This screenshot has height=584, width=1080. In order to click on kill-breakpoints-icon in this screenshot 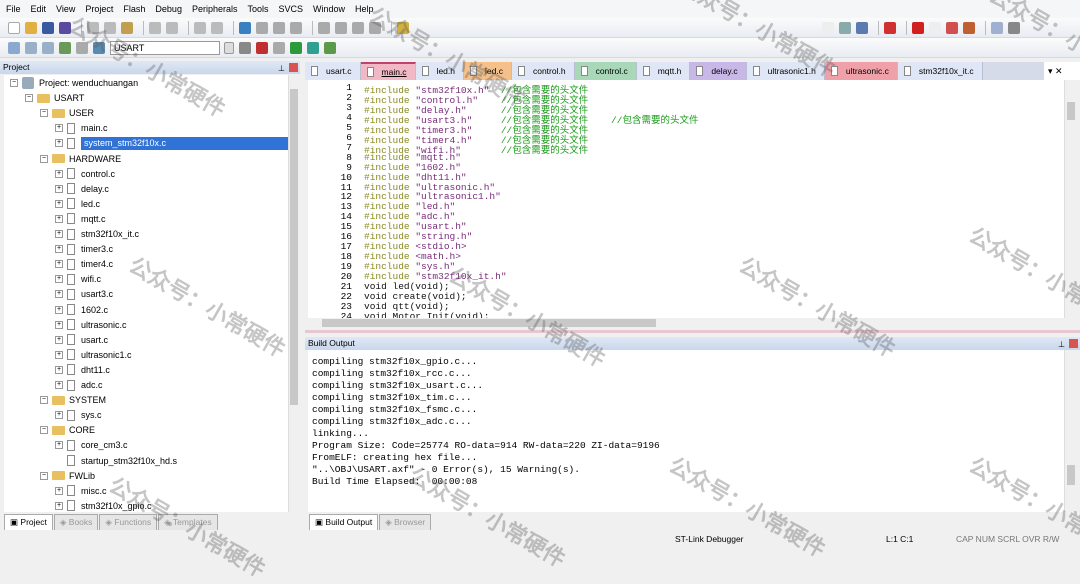, I will do `click(952, 27)`.